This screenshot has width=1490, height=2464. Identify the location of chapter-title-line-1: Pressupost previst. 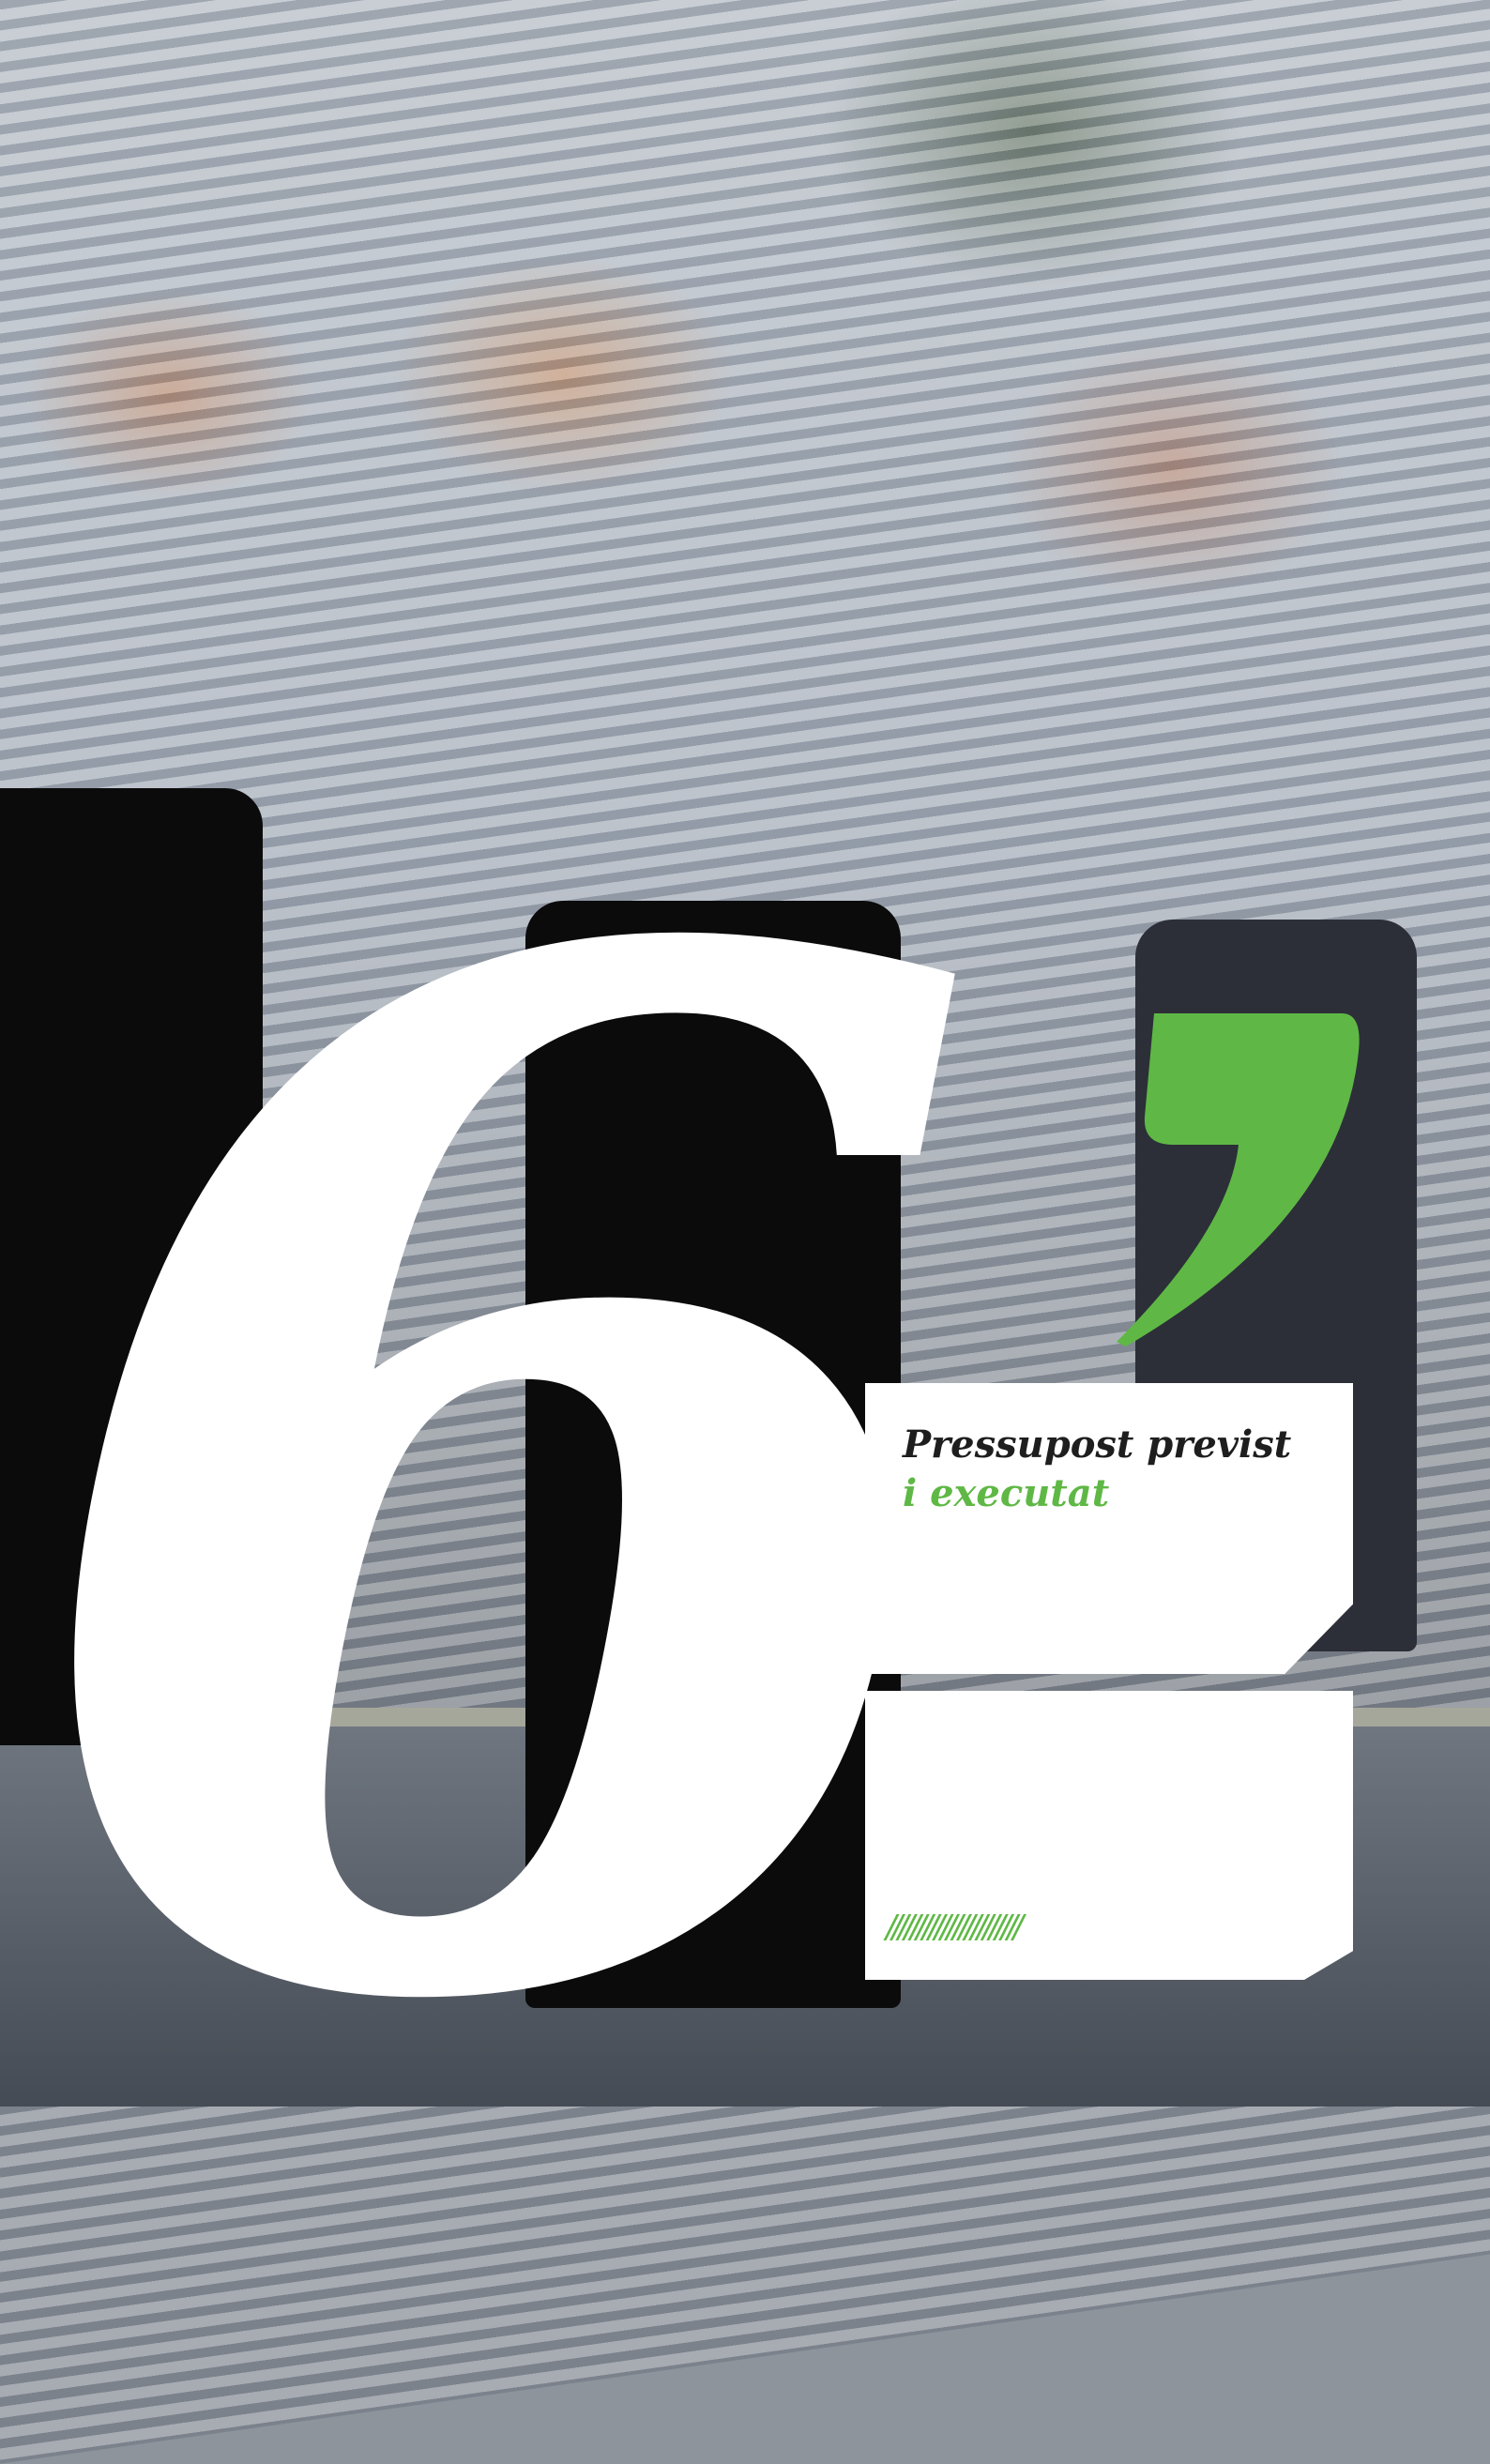
(1097, 1444).